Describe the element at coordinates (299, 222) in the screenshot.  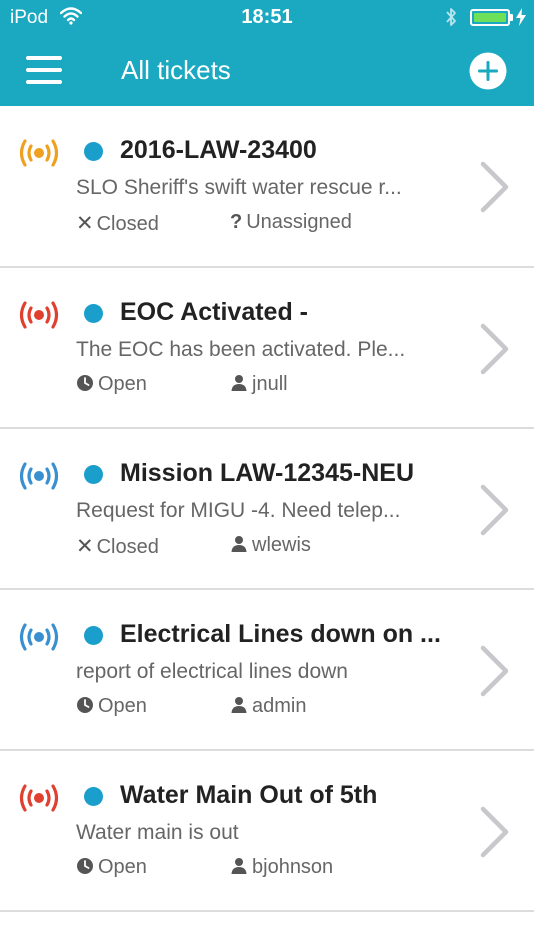
I see `assignee-label: Unassigned` at that location.